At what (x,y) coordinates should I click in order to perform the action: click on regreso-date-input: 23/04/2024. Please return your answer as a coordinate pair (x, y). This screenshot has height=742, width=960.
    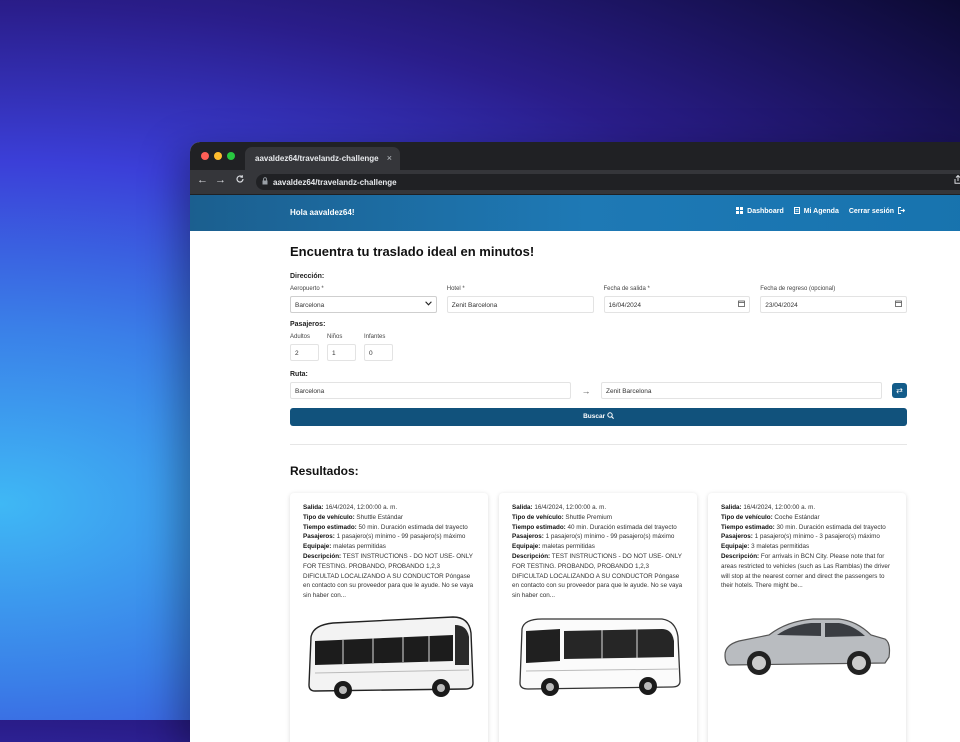
    Looking at the image, I should click on (833, 304).